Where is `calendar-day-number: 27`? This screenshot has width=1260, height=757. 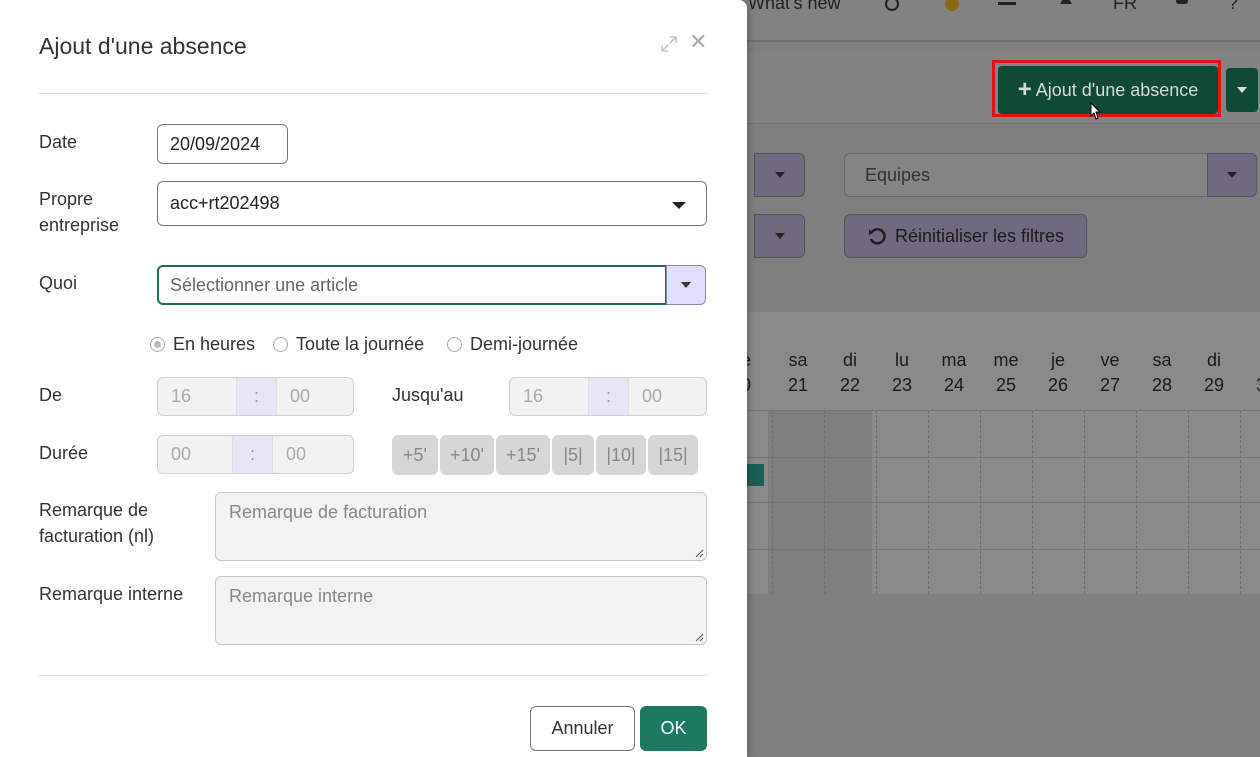
calendar-day-number: 27 is located at coordinates (1110, 385).